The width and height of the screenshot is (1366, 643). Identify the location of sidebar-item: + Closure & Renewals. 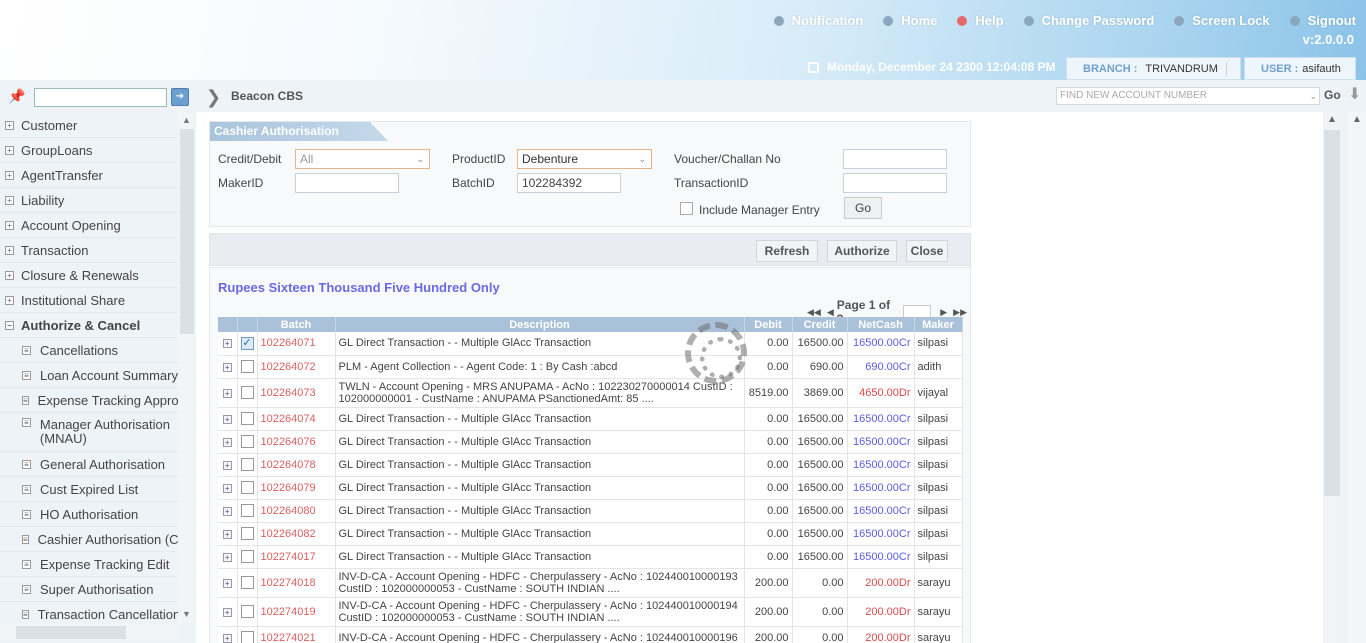
(89, 275).